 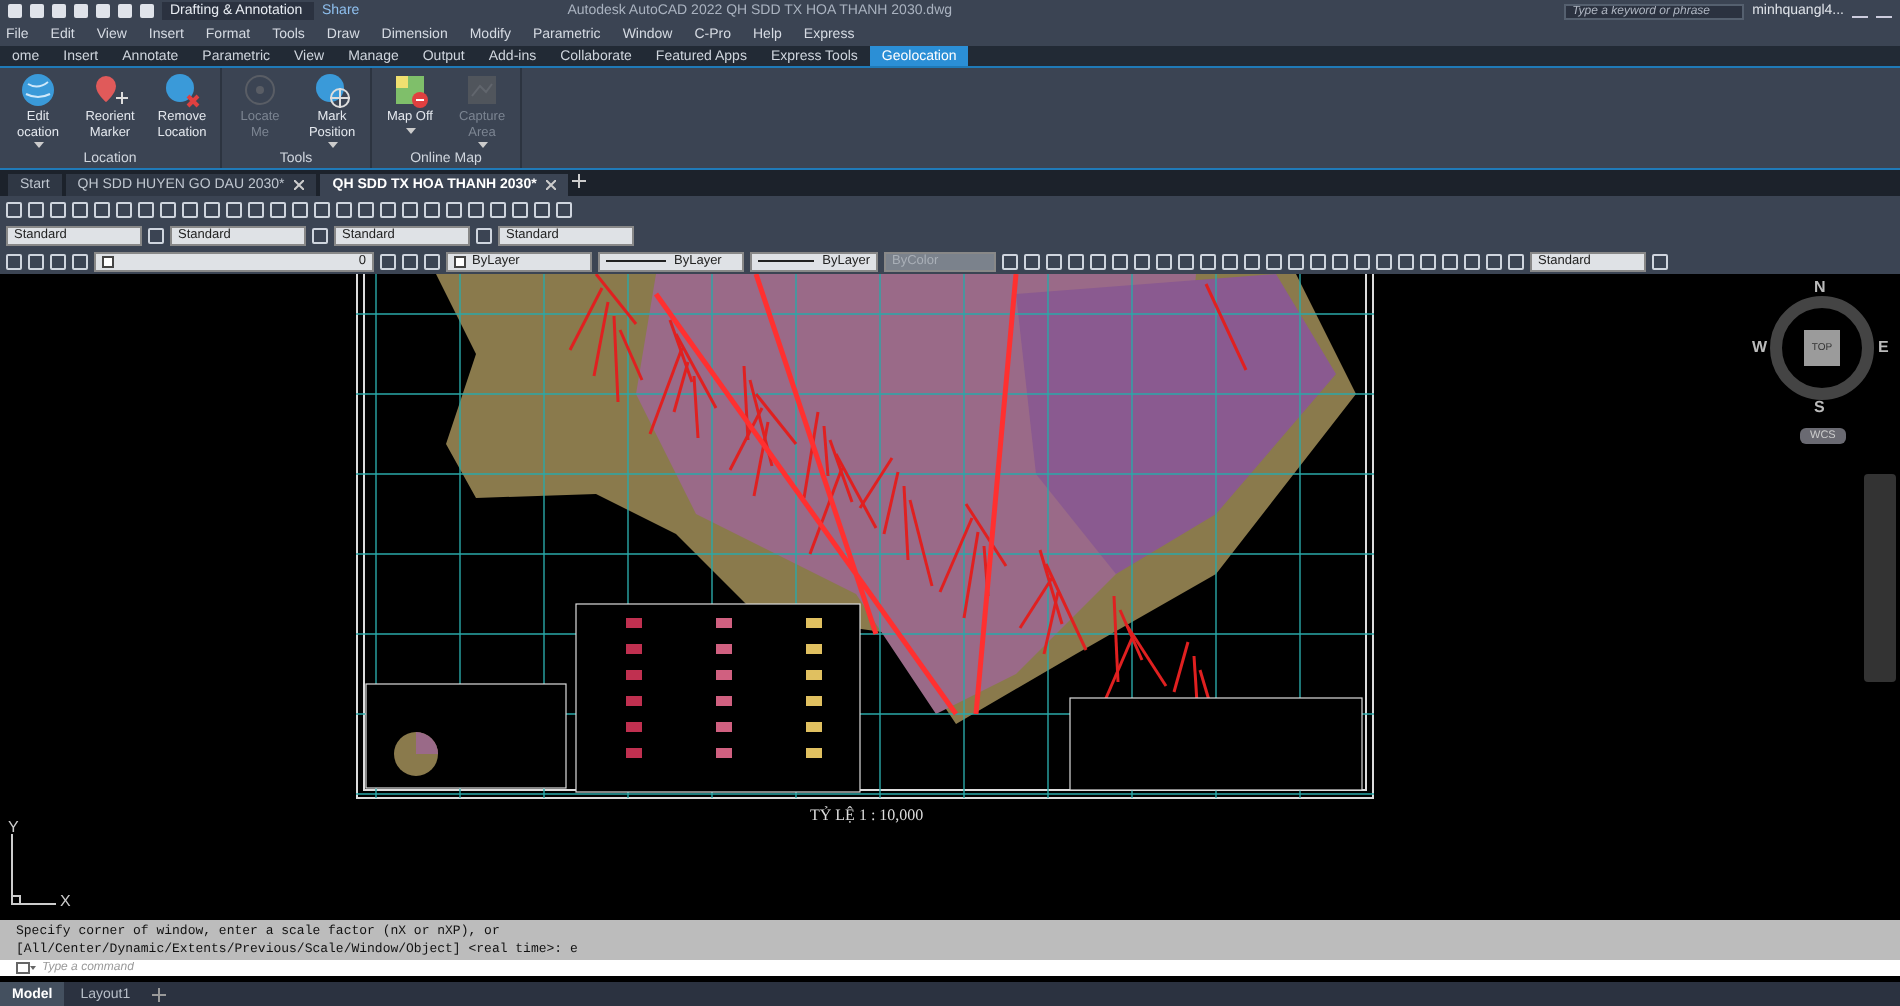 I want to click on prompt-icon, so click(x=26, y=968).